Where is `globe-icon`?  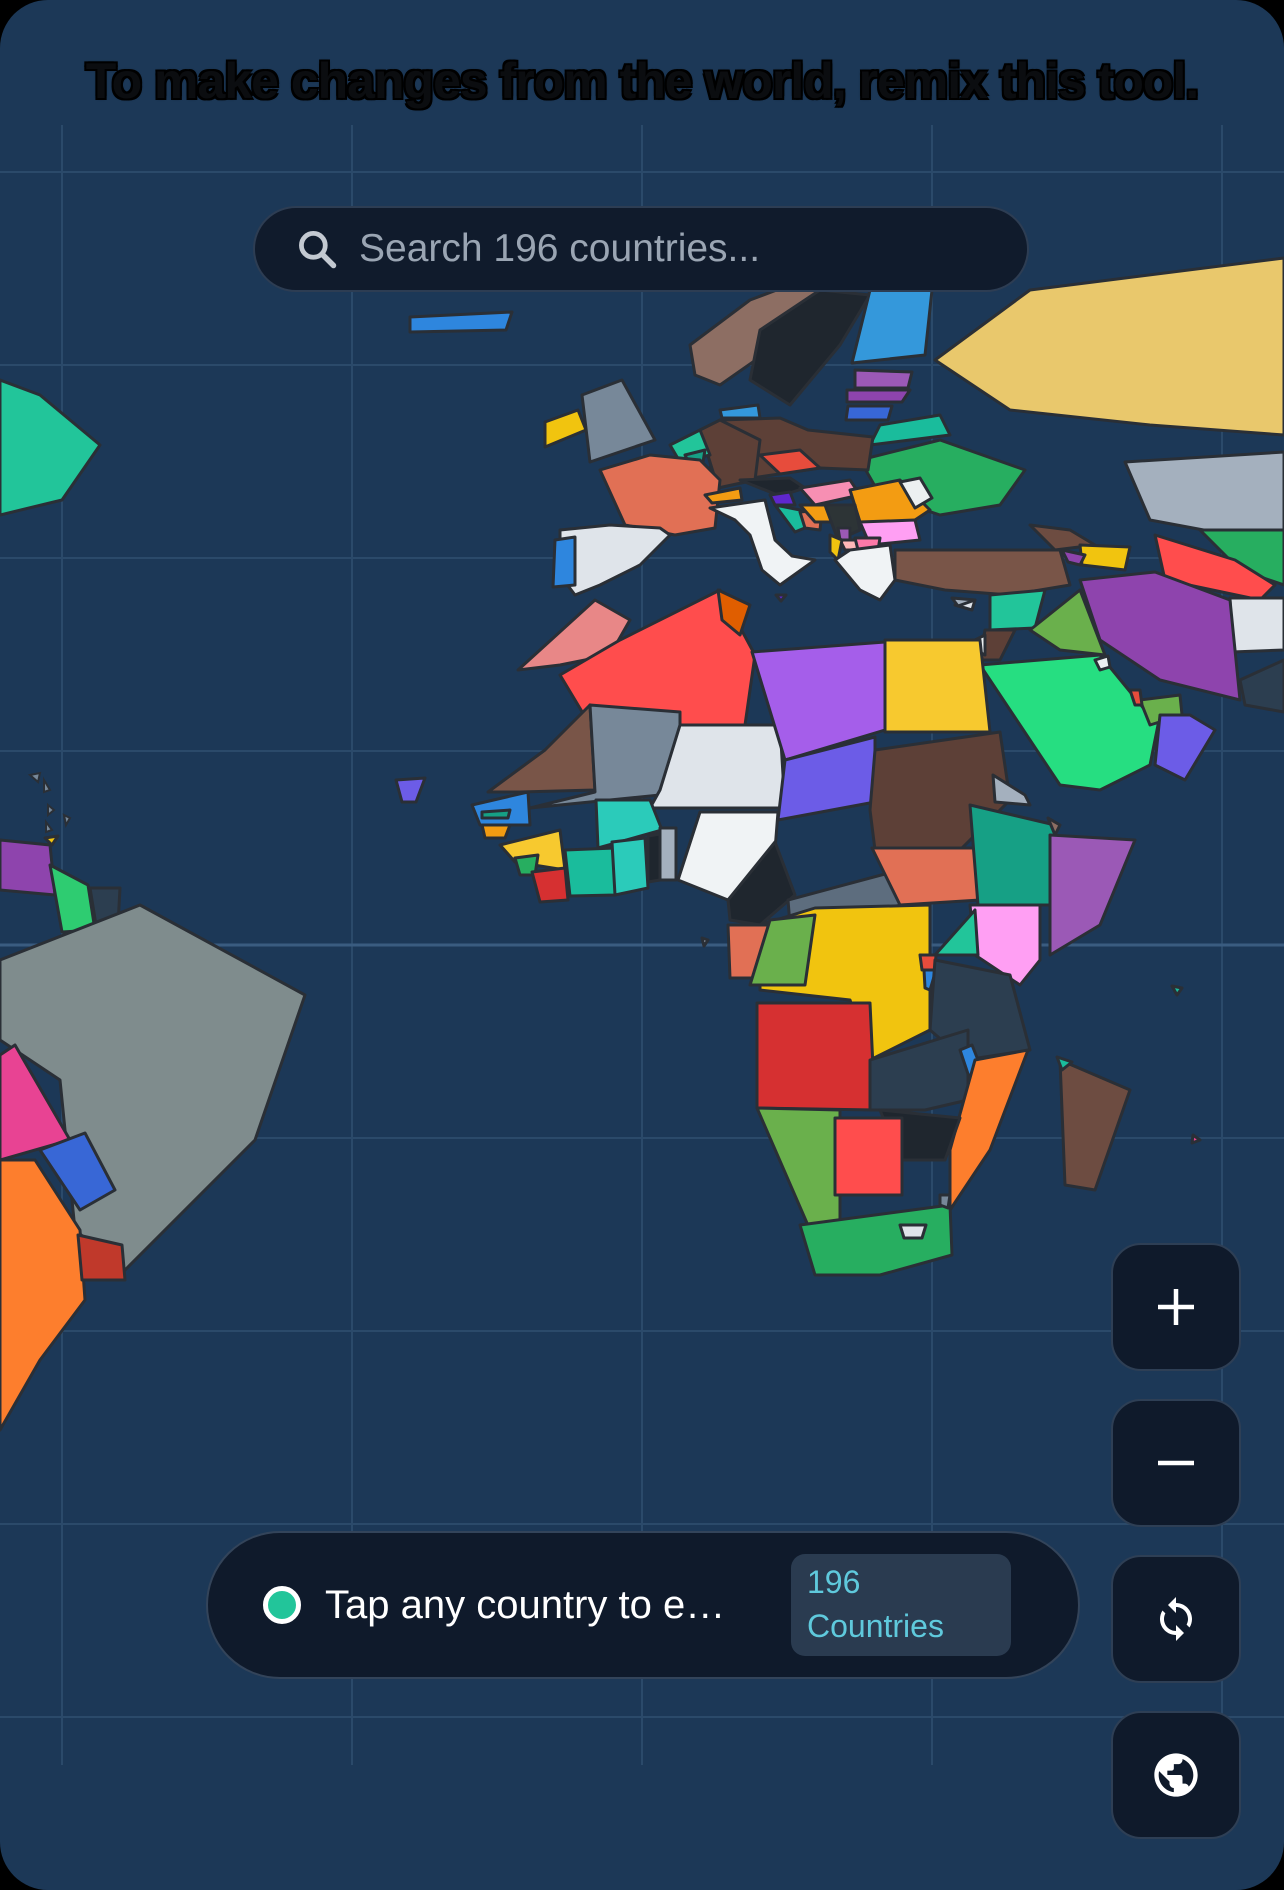 globe-icon is located at coordinates (1176, 1775).